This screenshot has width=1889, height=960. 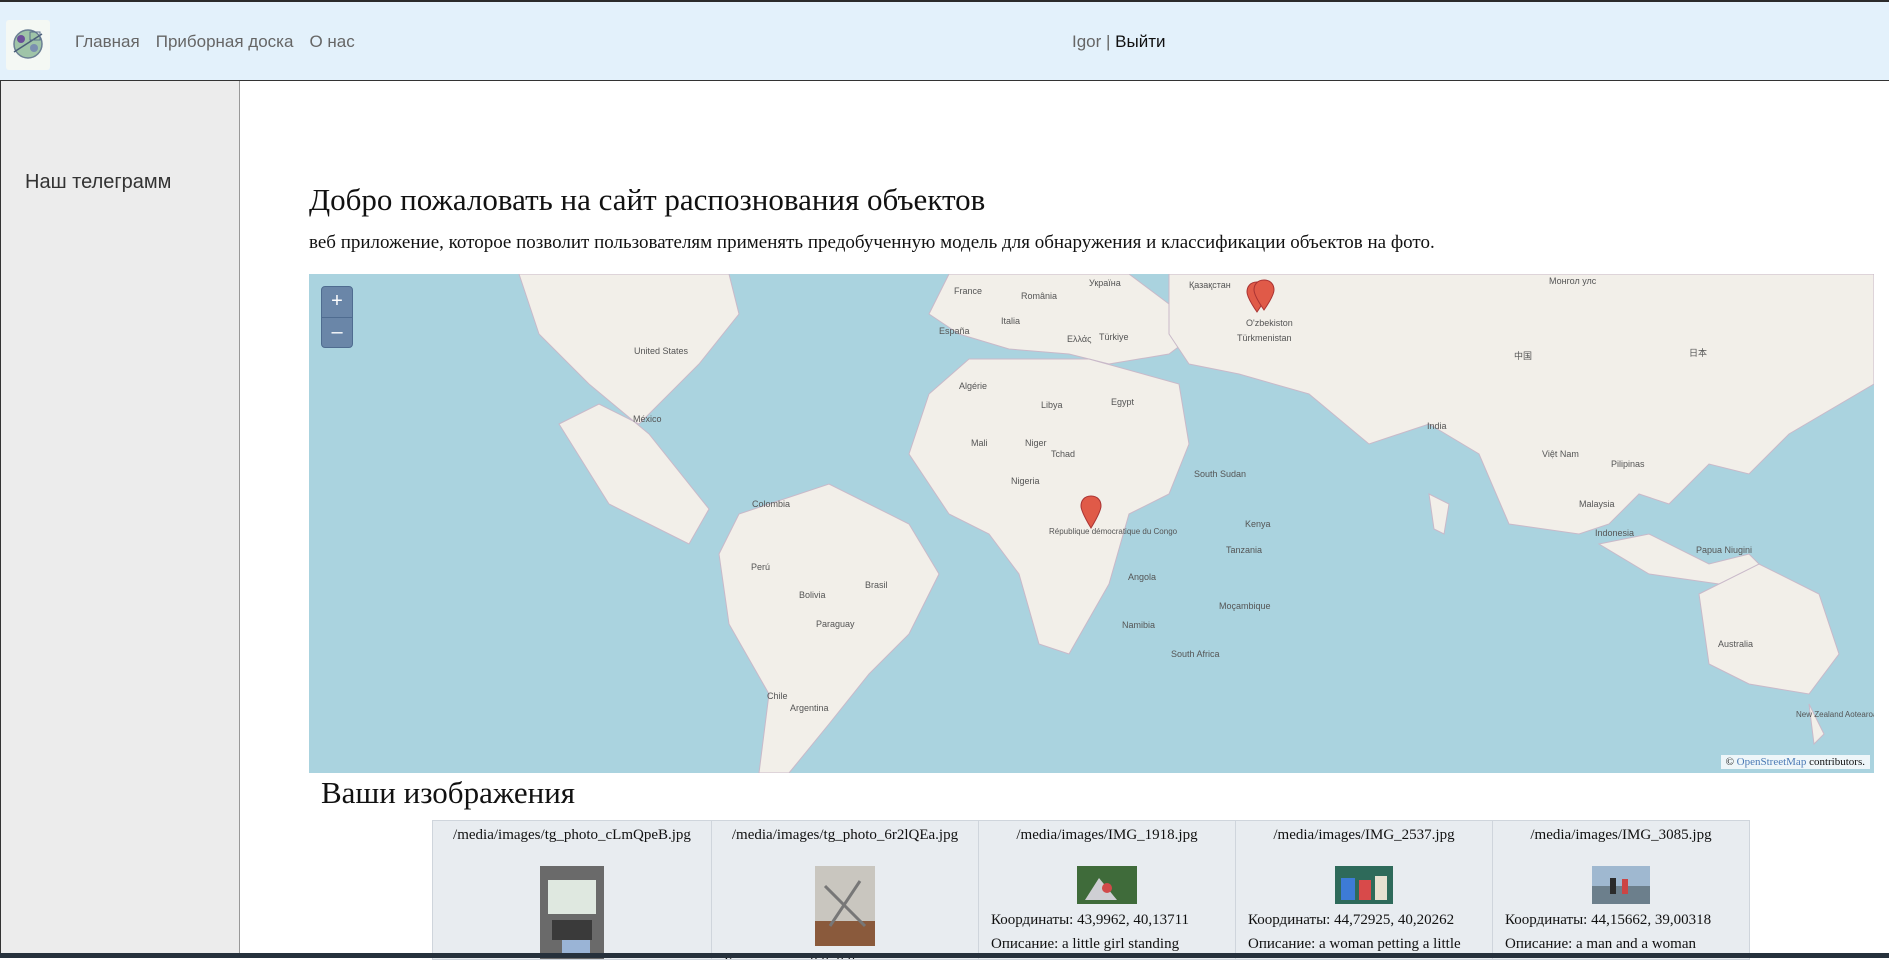 I want to click on map-label: Algérie, so click(x=973, y=386).